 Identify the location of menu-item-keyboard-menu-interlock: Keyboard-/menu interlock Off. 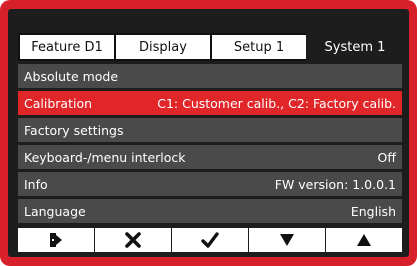
(210, 157).